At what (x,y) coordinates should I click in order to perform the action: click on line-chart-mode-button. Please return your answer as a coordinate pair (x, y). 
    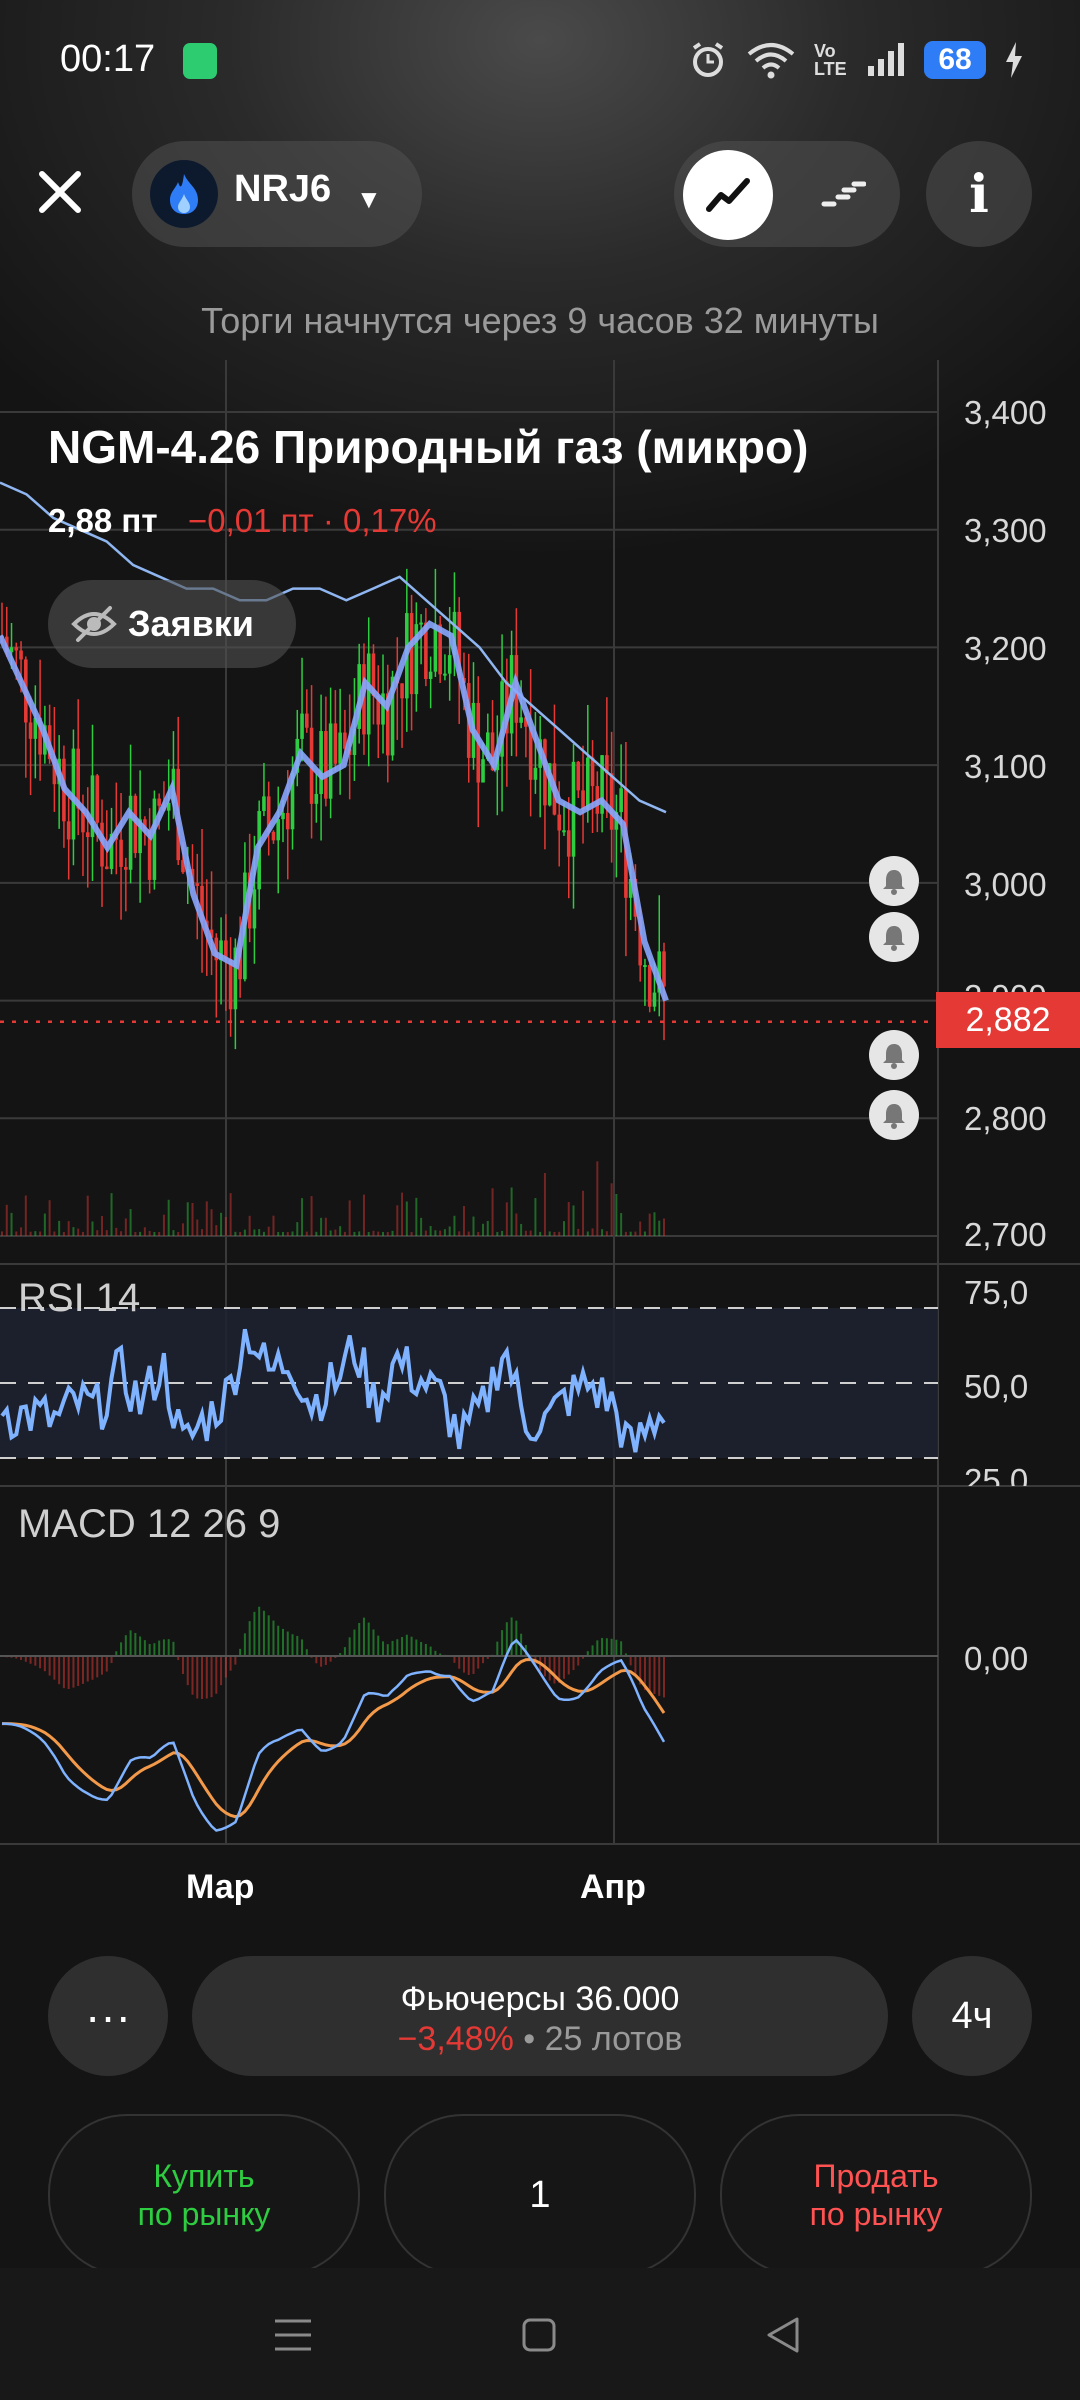
    Looking at the image, I should click on (728, 195).